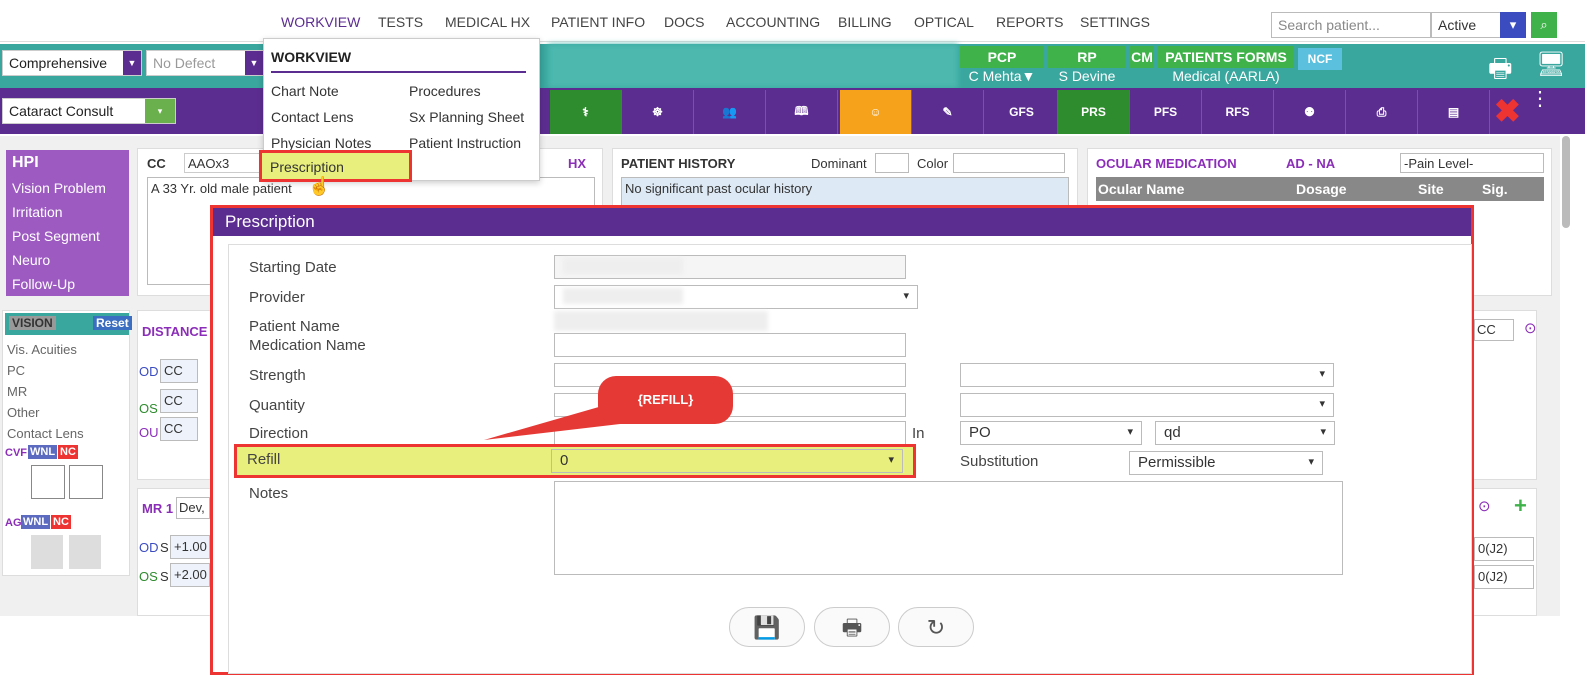 The width and height of the screenshot is (1585, 682). Describe the element at coordinates (193, 508) in the screenshot. I see `mr-dev-input: Dev,` at that location.